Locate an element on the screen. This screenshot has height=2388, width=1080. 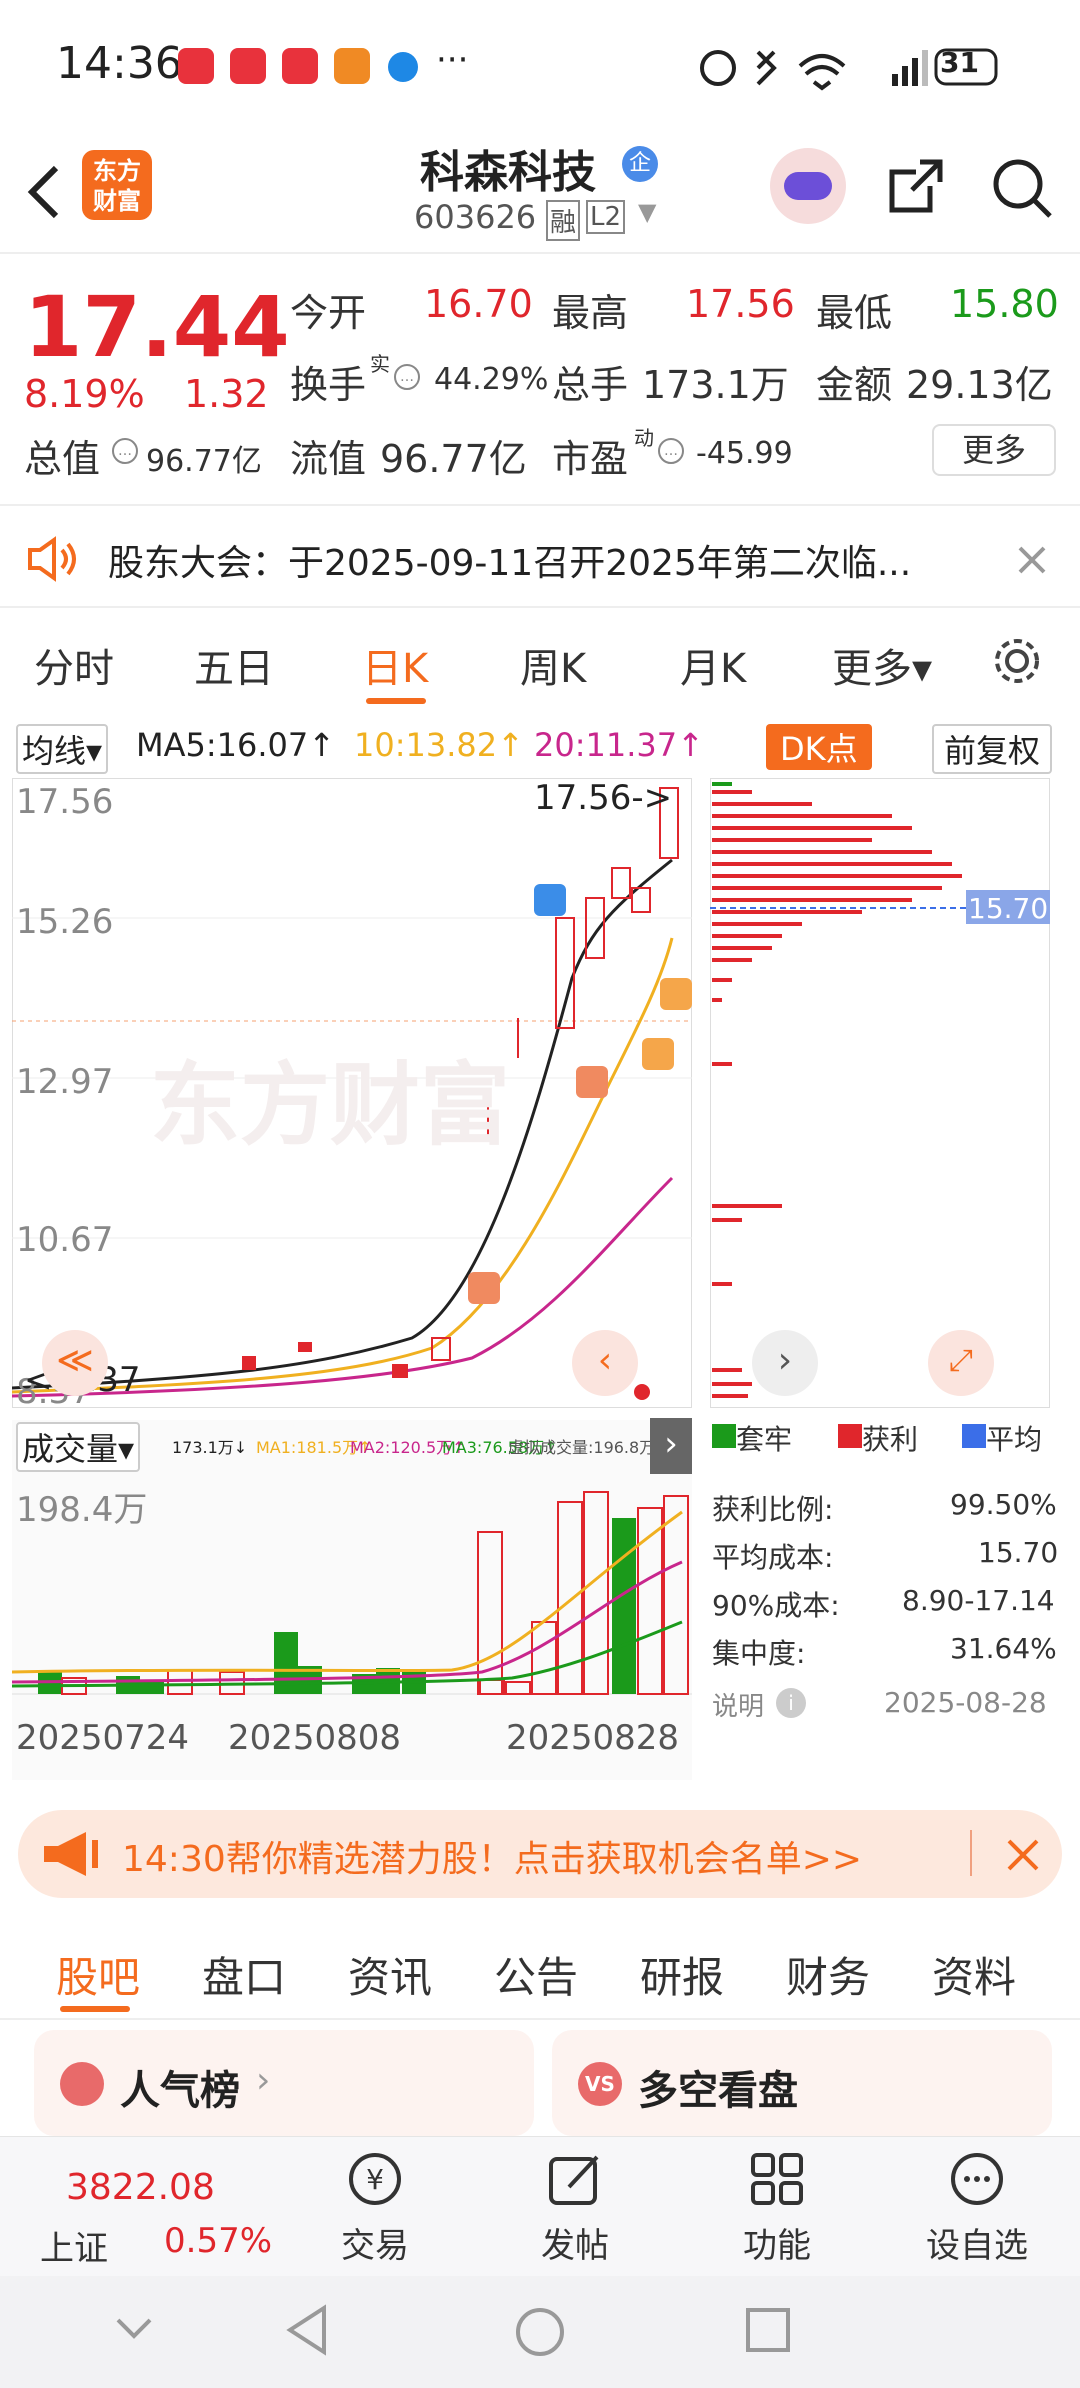
popularity-title: 人气榜 is located at coordinates (180, 2091).